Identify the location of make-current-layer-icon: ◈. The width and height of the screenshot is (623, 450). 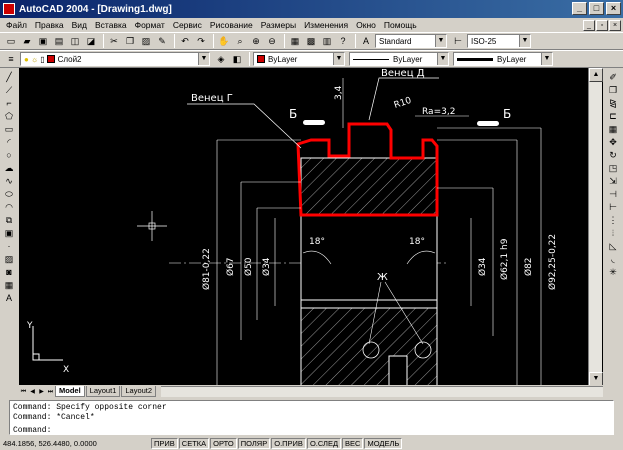
(221, 59).